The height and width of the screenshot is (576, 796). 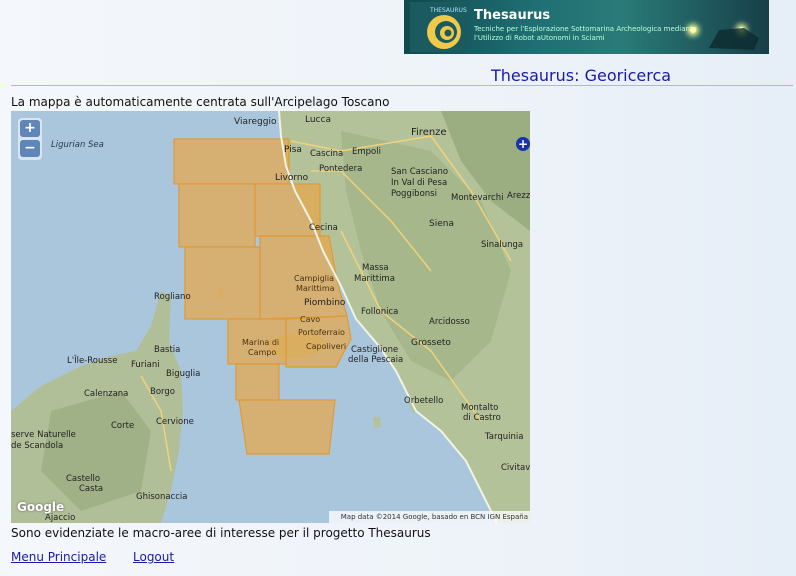 I want to click on map-label: Cervione, so click(x=175, y=422).